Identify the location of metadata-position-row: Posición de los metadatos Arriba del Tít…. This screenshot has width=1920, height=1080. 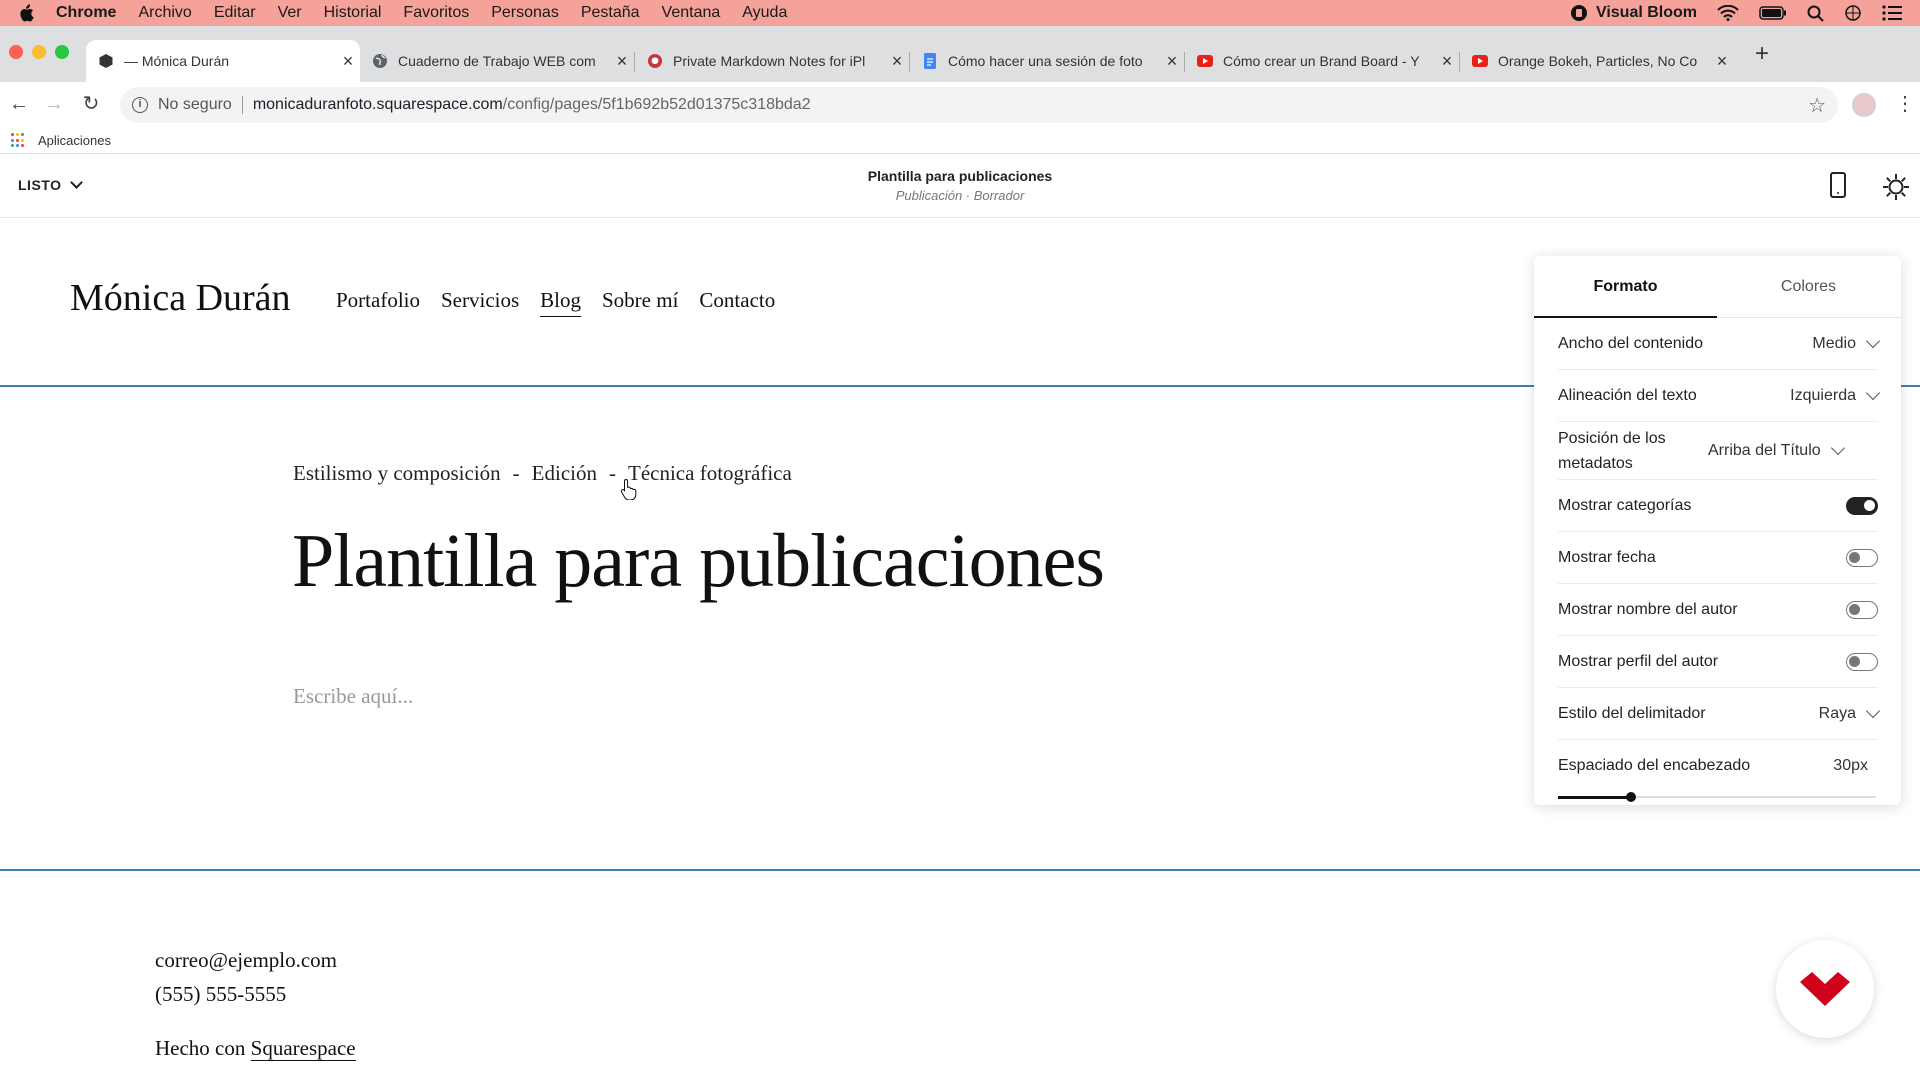
(1718, 451).